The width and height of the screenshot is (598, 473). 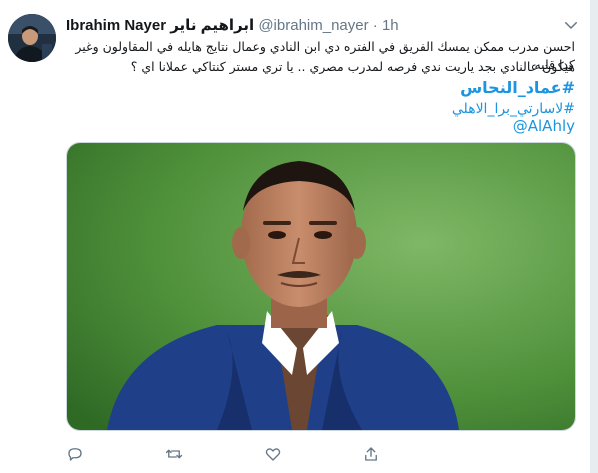 What do you see at coordinates (313, 25) in the screenshot?
I see `author-handle: @ibrahim_nayer` at bounding box center [313, 25].